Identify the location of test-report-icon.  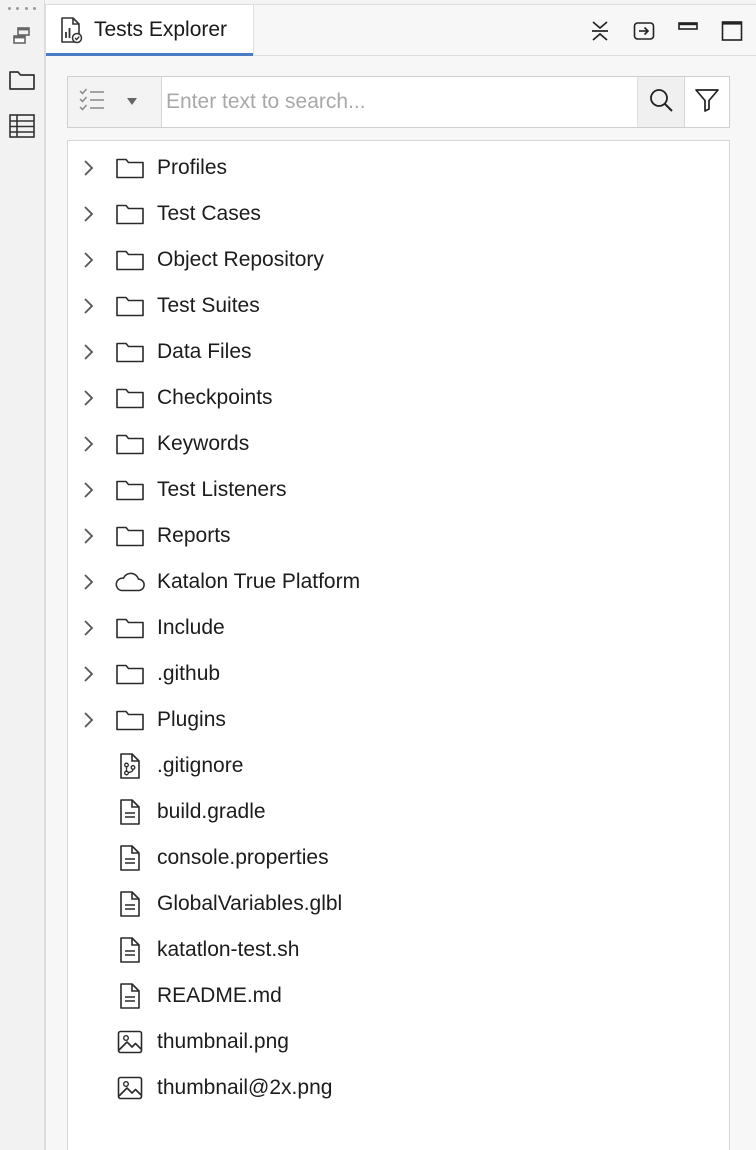
(71, 30).